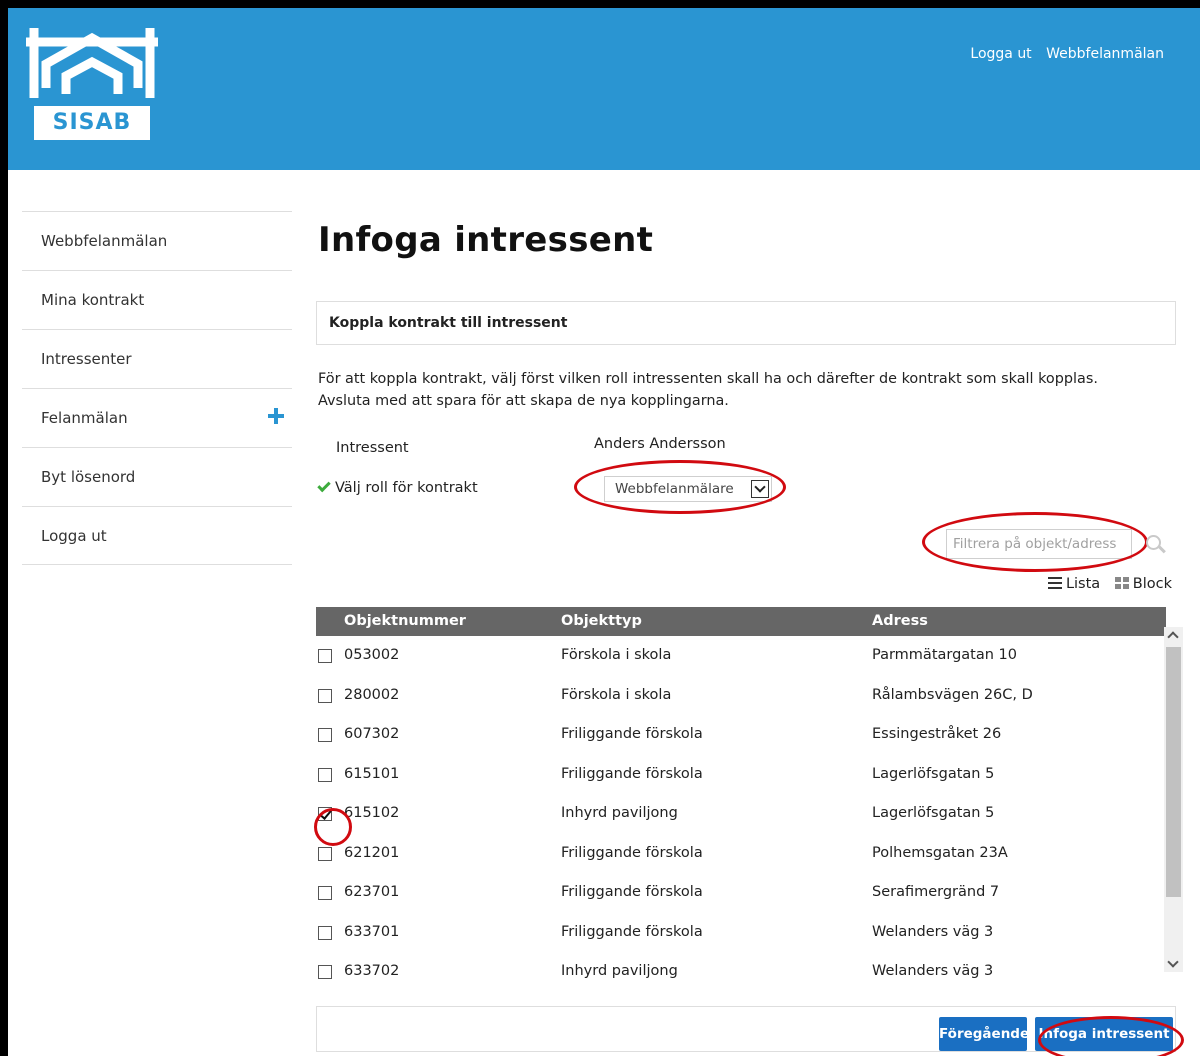 Image resolution: width=1200 pixels, height=1056 pixels. Describe the element at coordinates (1039, 544) in the screenshot. I see `filter-input` at that location.